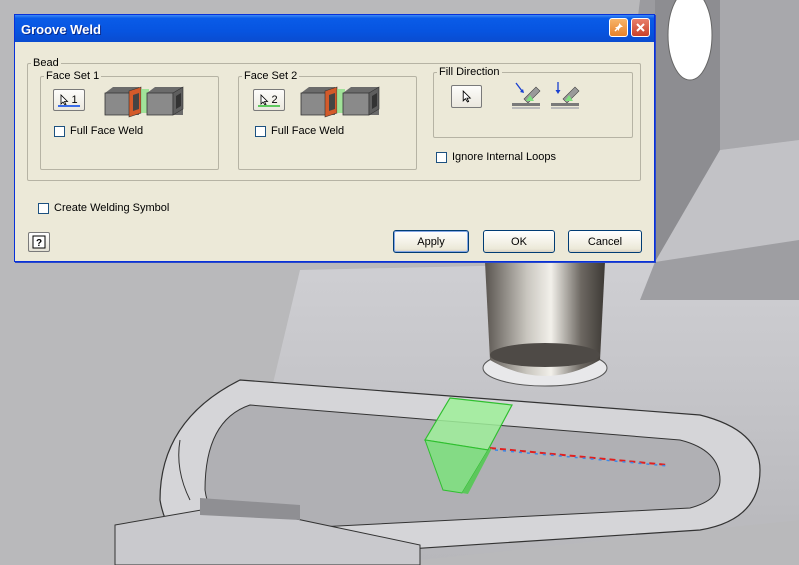  I want to click on create-welding-symbol-label: Create Welding Symbol, so click(112, 208).